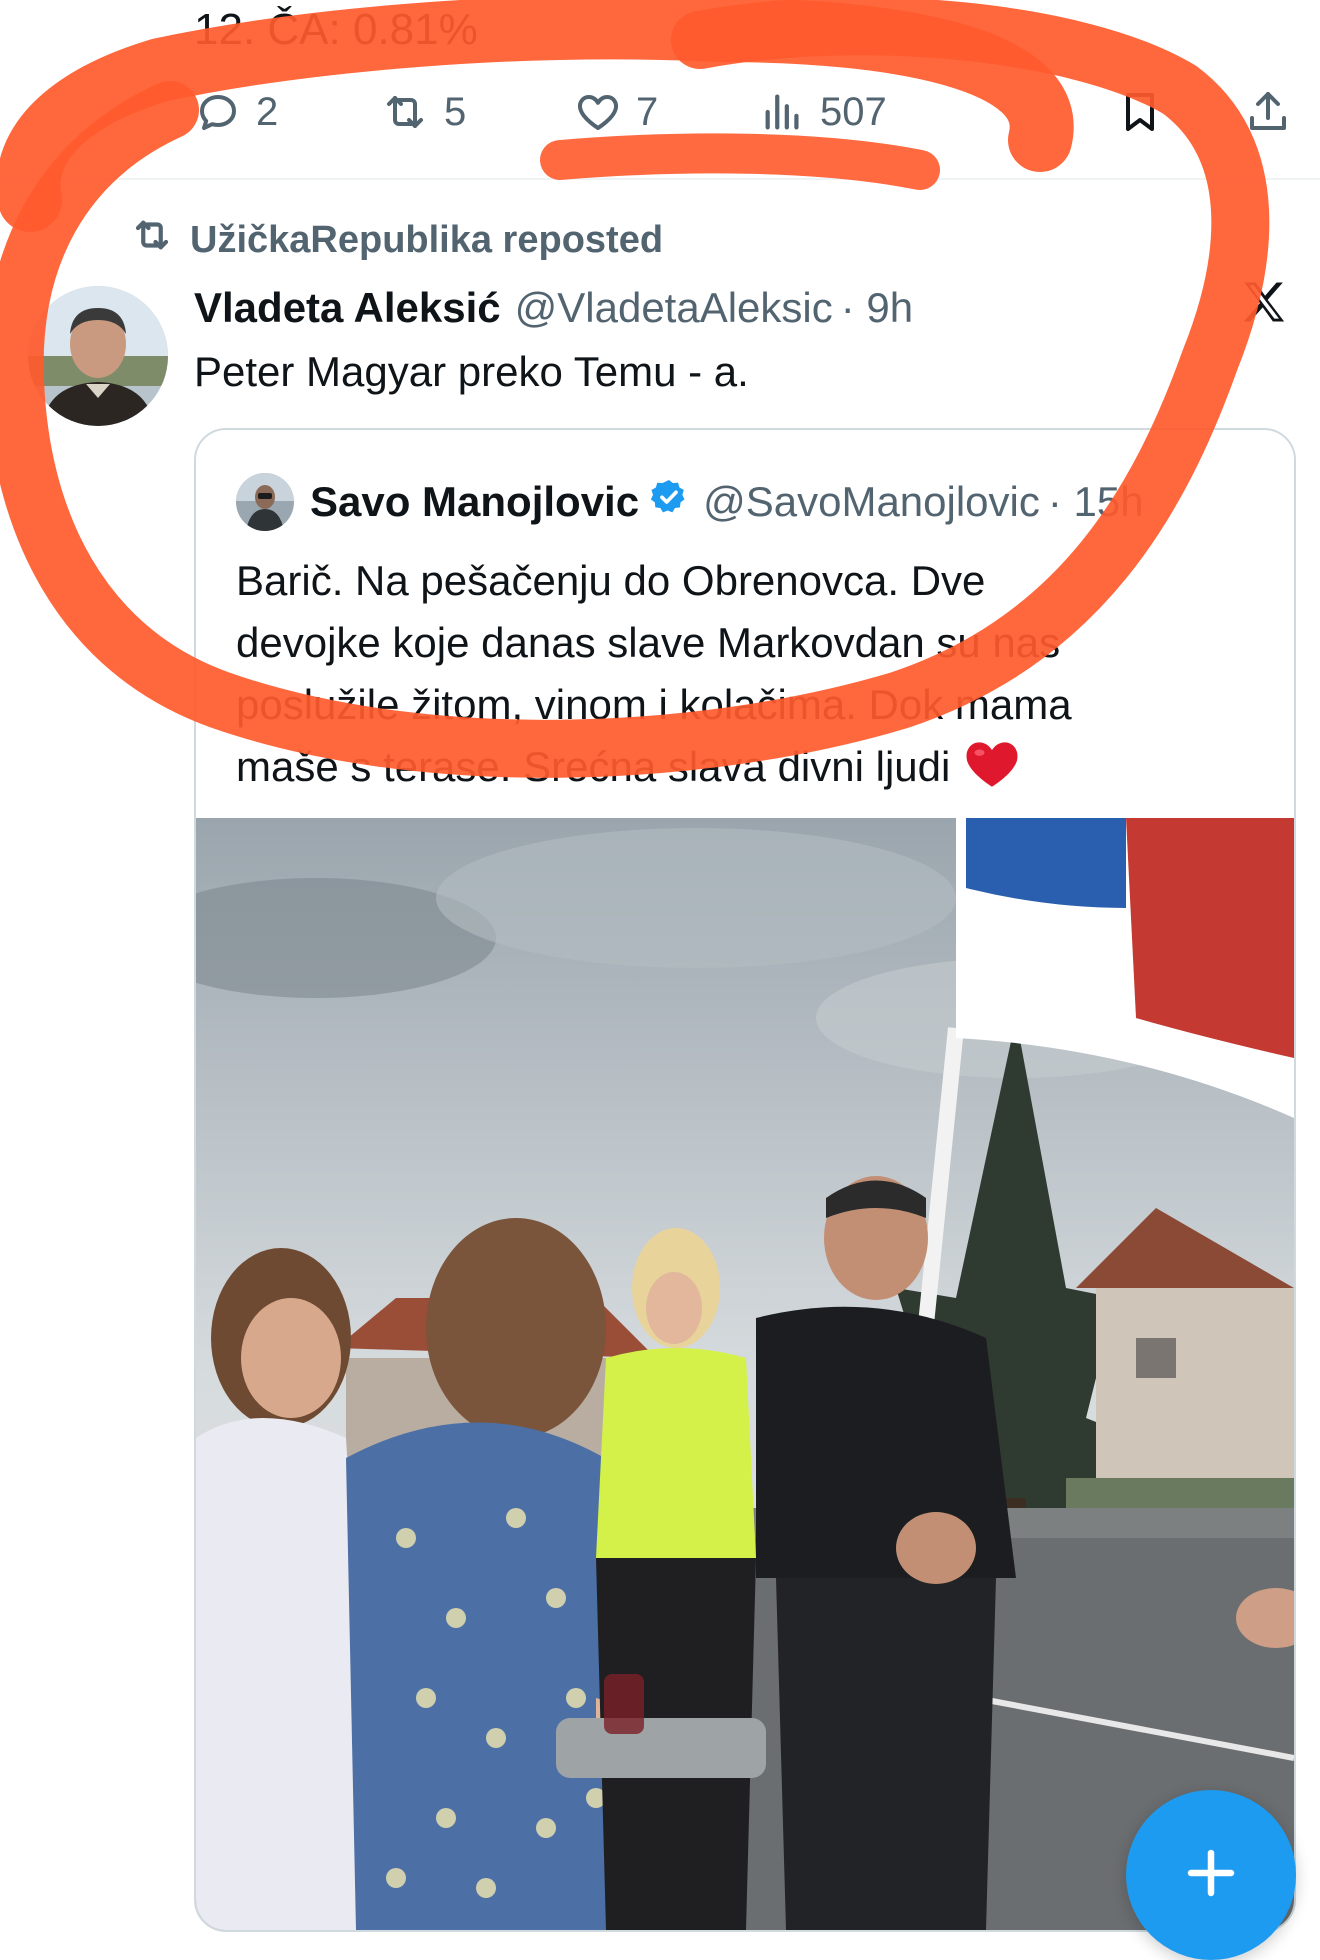 The image size is (1320, 1960). I want to click on red-heart-icon, so click(992, 772).